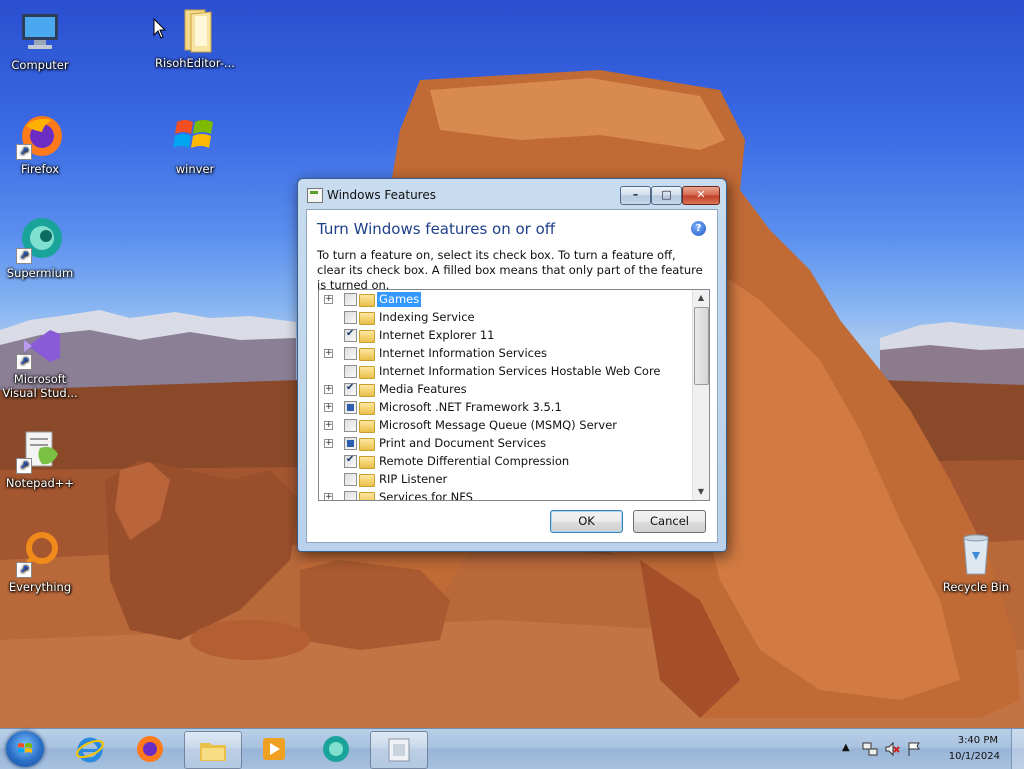 This screenshot has width=1024, height=769. I want to click on feature-row: + Media Features, so click(505, 390).